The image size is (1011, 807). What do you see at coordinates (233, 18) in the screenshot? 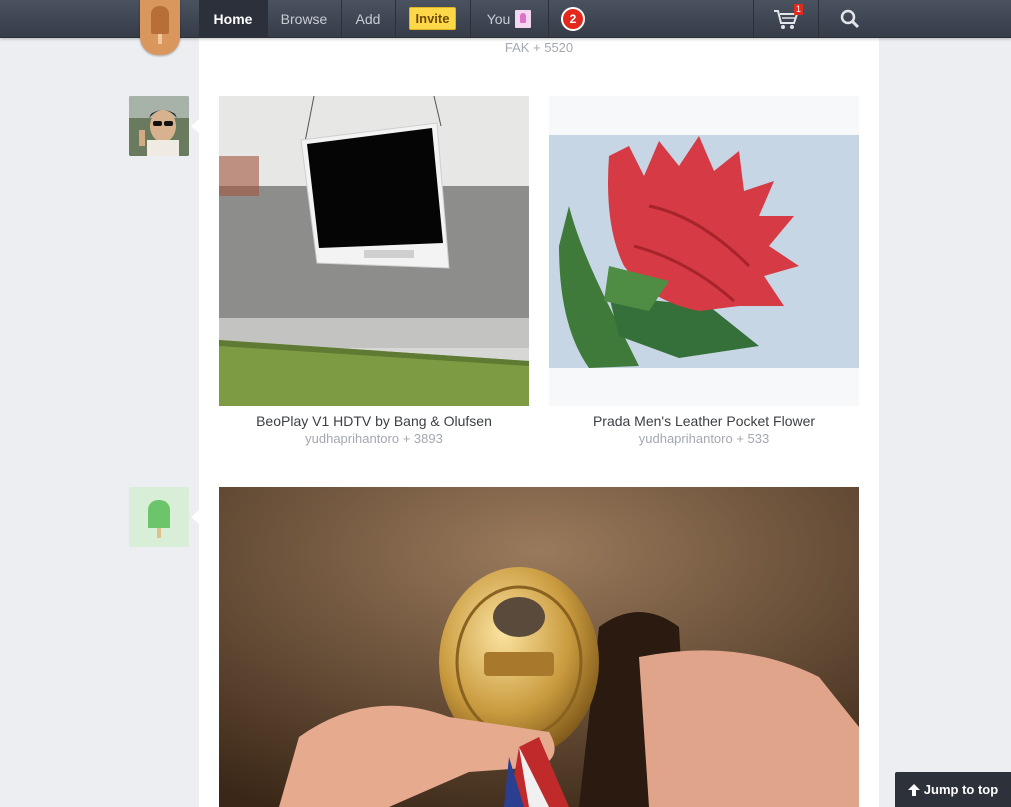
I see `nav-home: Home` at bounding box center [233, 18].